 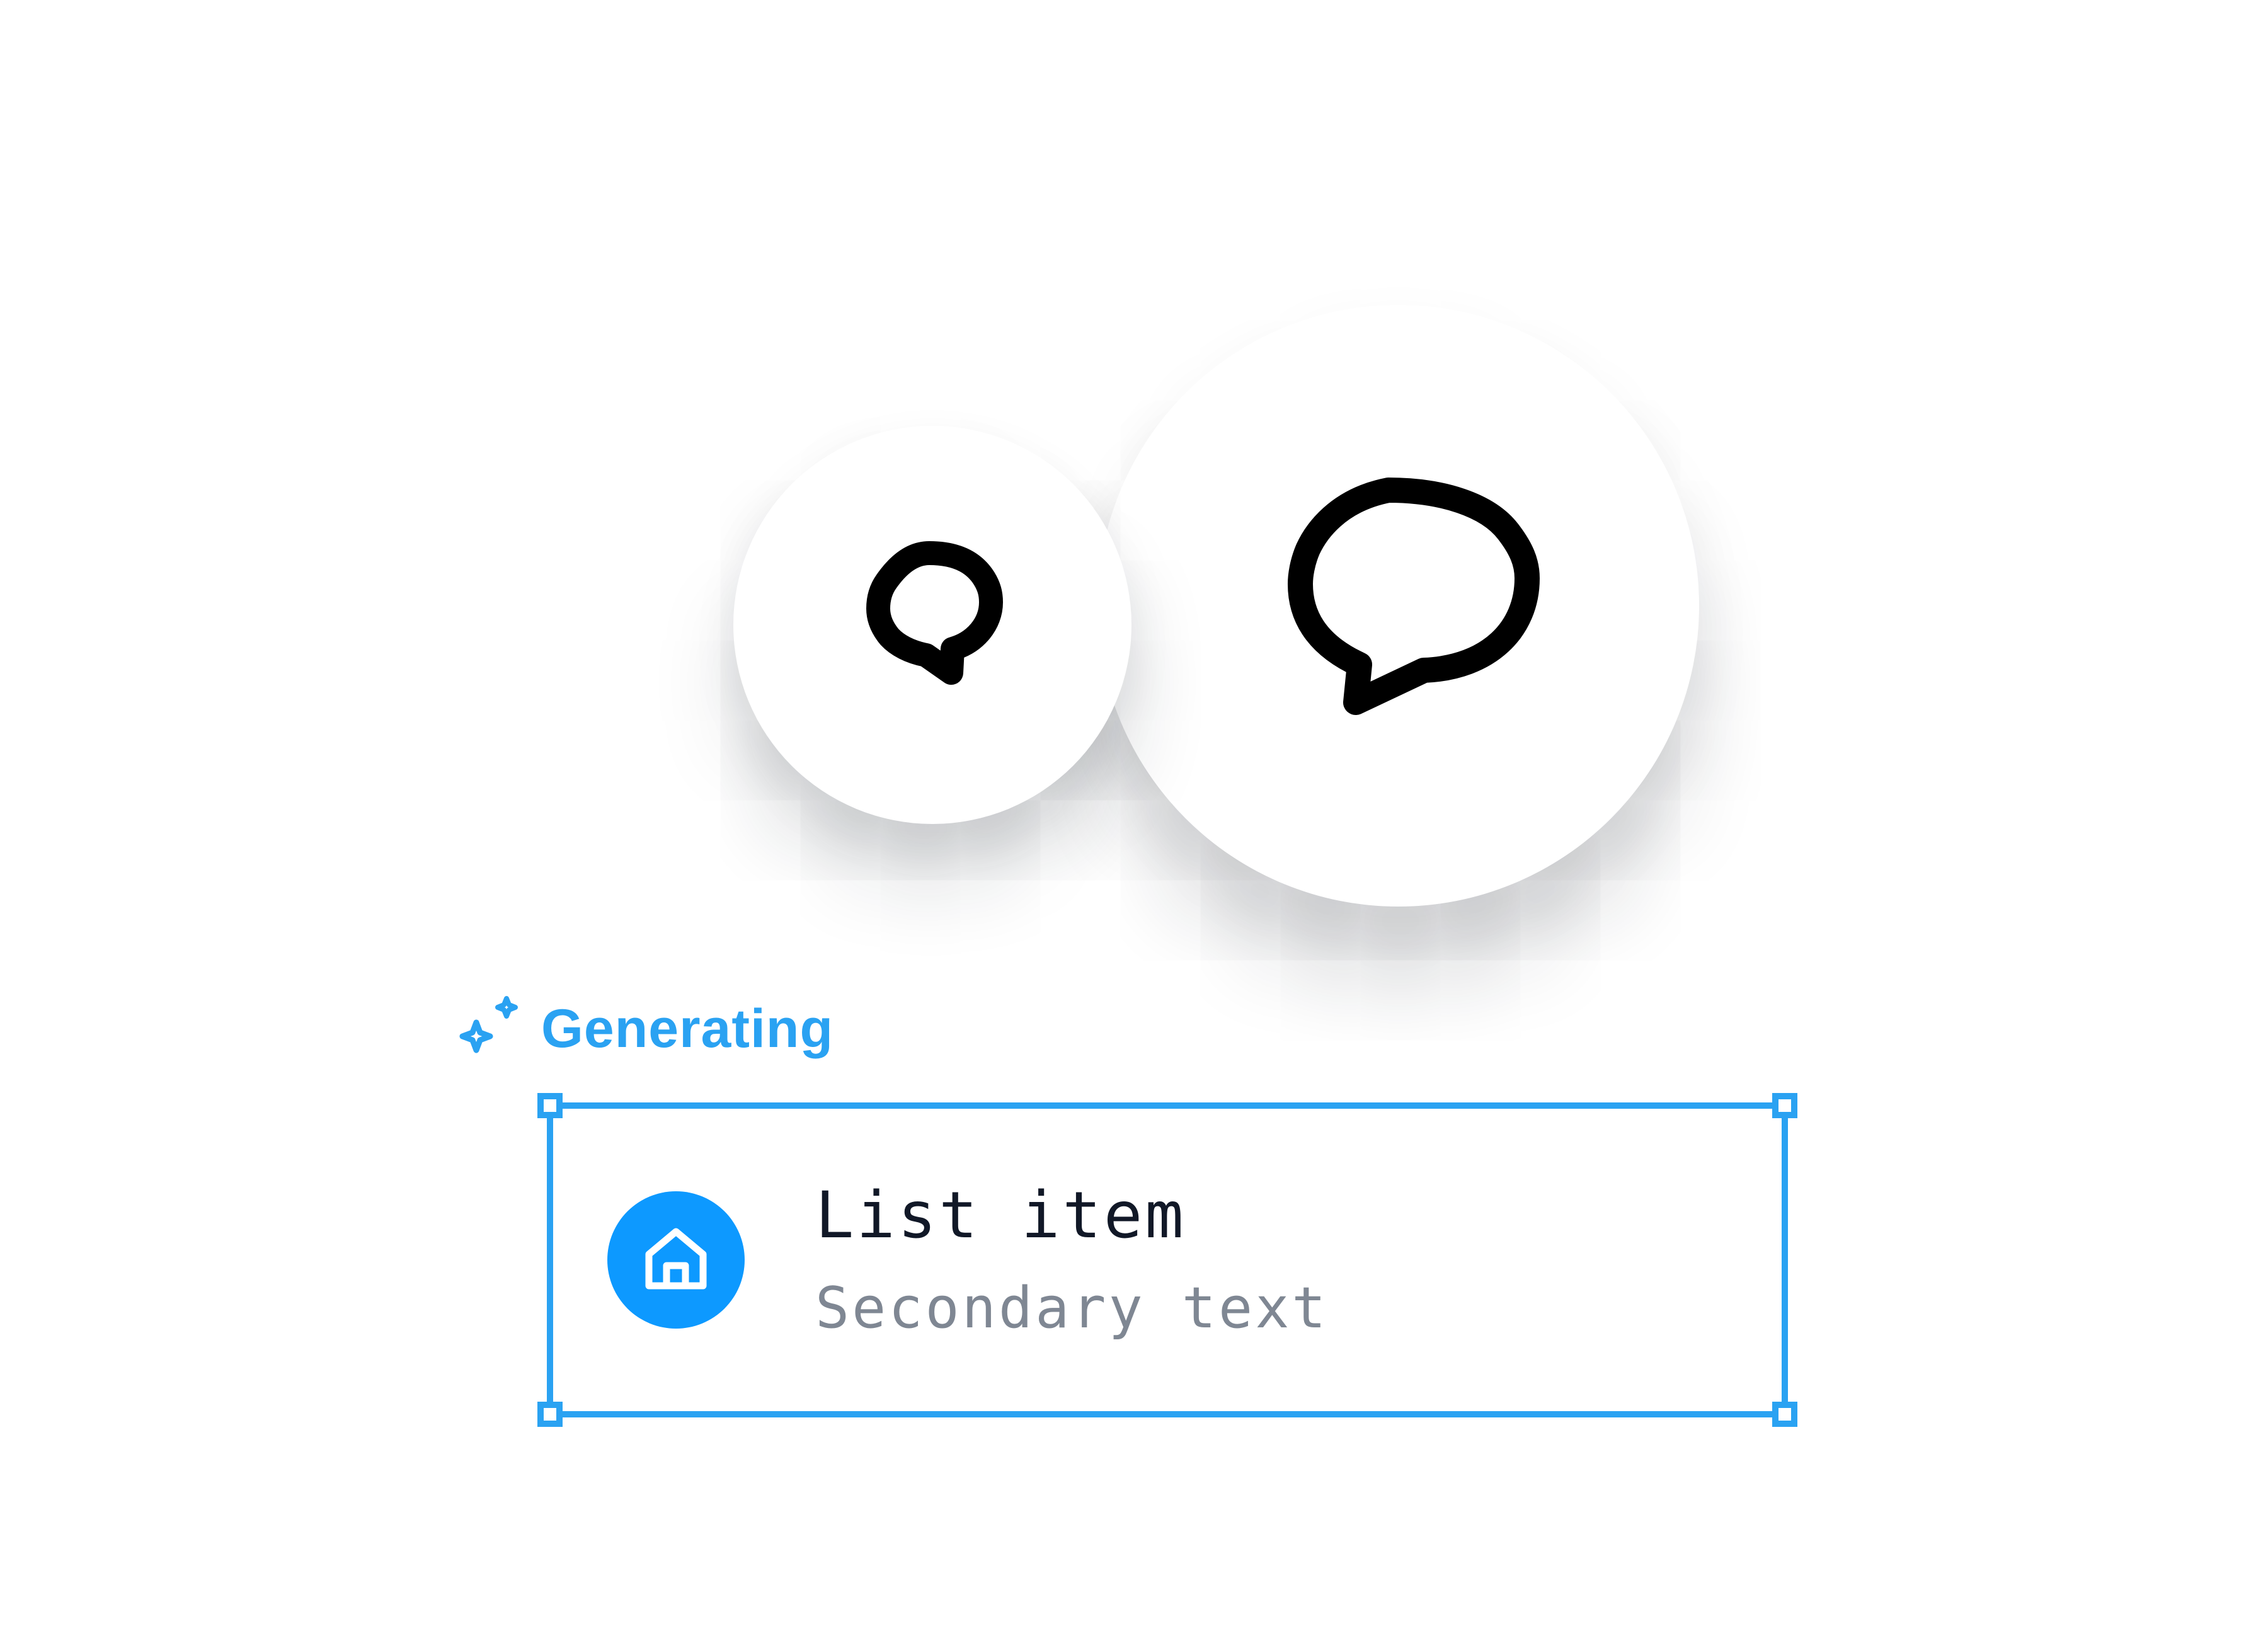 I want to click on selection-frame: List item Secondary text, so click(x=1167, y=1260).